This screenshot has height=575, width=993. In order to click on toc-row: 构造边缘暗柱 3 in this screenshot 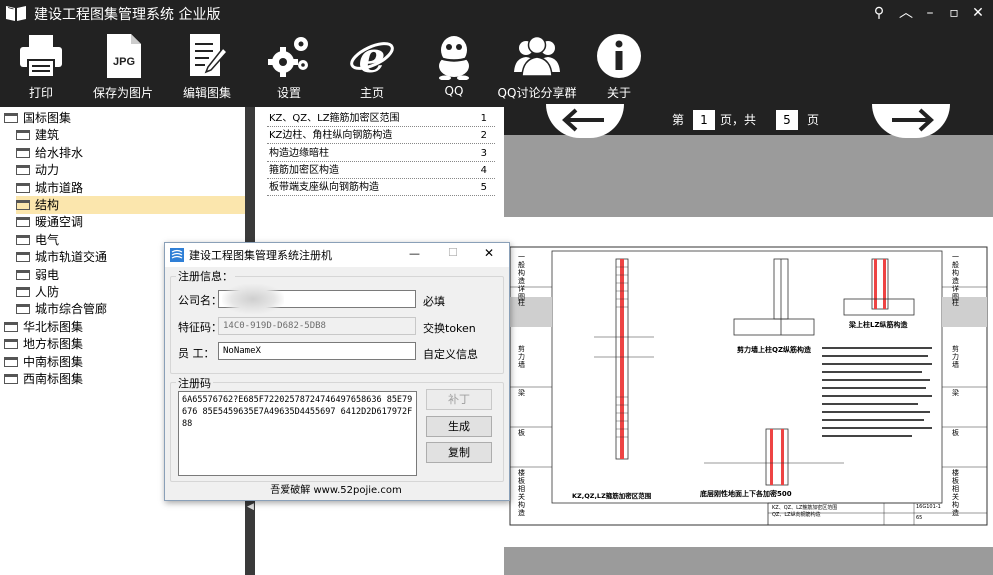, I will do `click(381, 153)`.